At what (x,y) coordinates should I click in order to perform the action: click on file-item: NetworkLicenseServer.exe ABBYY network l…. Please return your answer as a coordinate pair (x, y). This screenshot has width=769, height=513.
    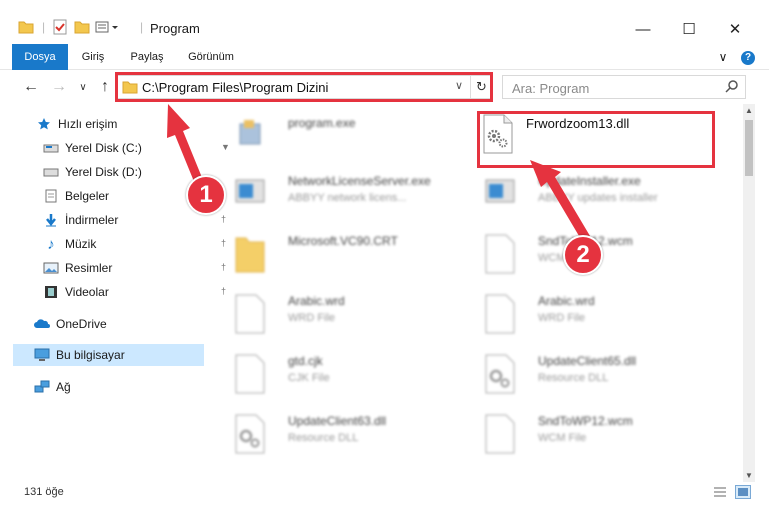
    Looking at the image, I should click on (326, 189).